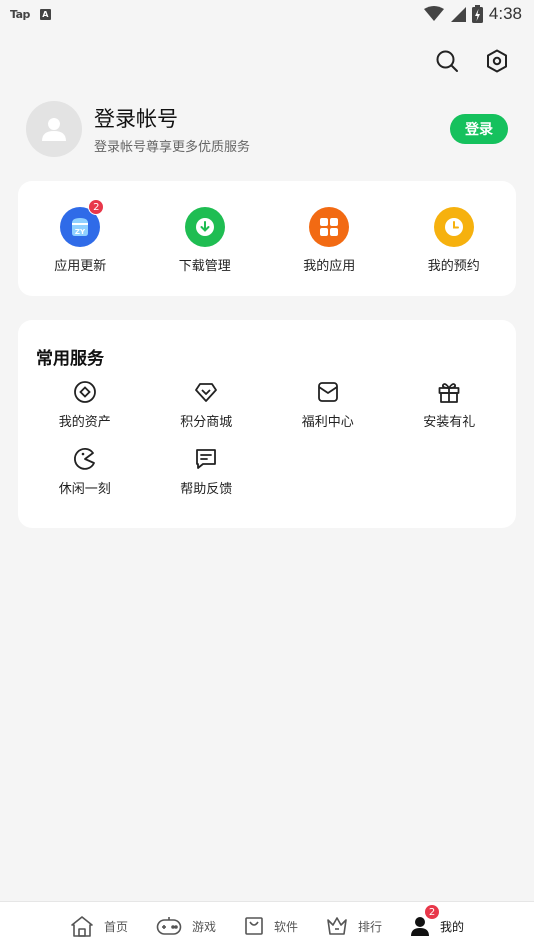 The width and height of the screenshot is (534, 950). I want to click on nav-home: 首页, so click(99, 926).